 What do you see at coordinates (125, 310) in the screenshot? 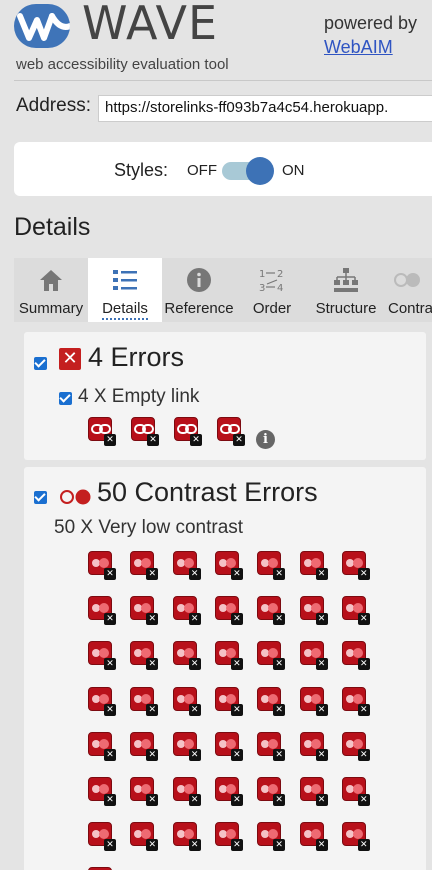
I see `tab-label: Details` at bounding box center [125, 310].